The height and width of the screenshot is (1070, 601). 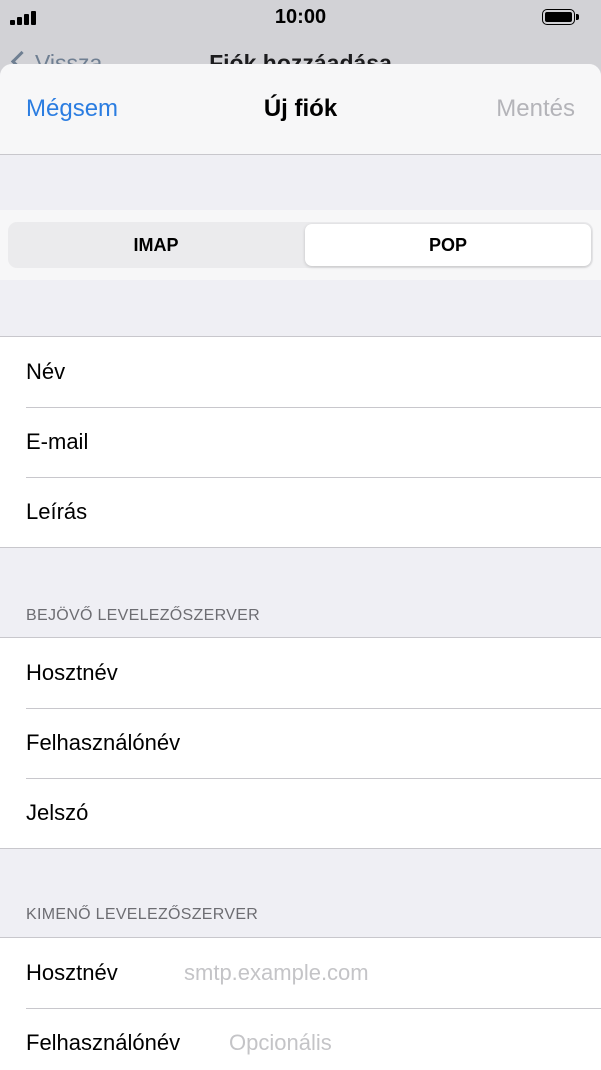 I want to click on save-button: Mentés, so click(x=535, y=109).